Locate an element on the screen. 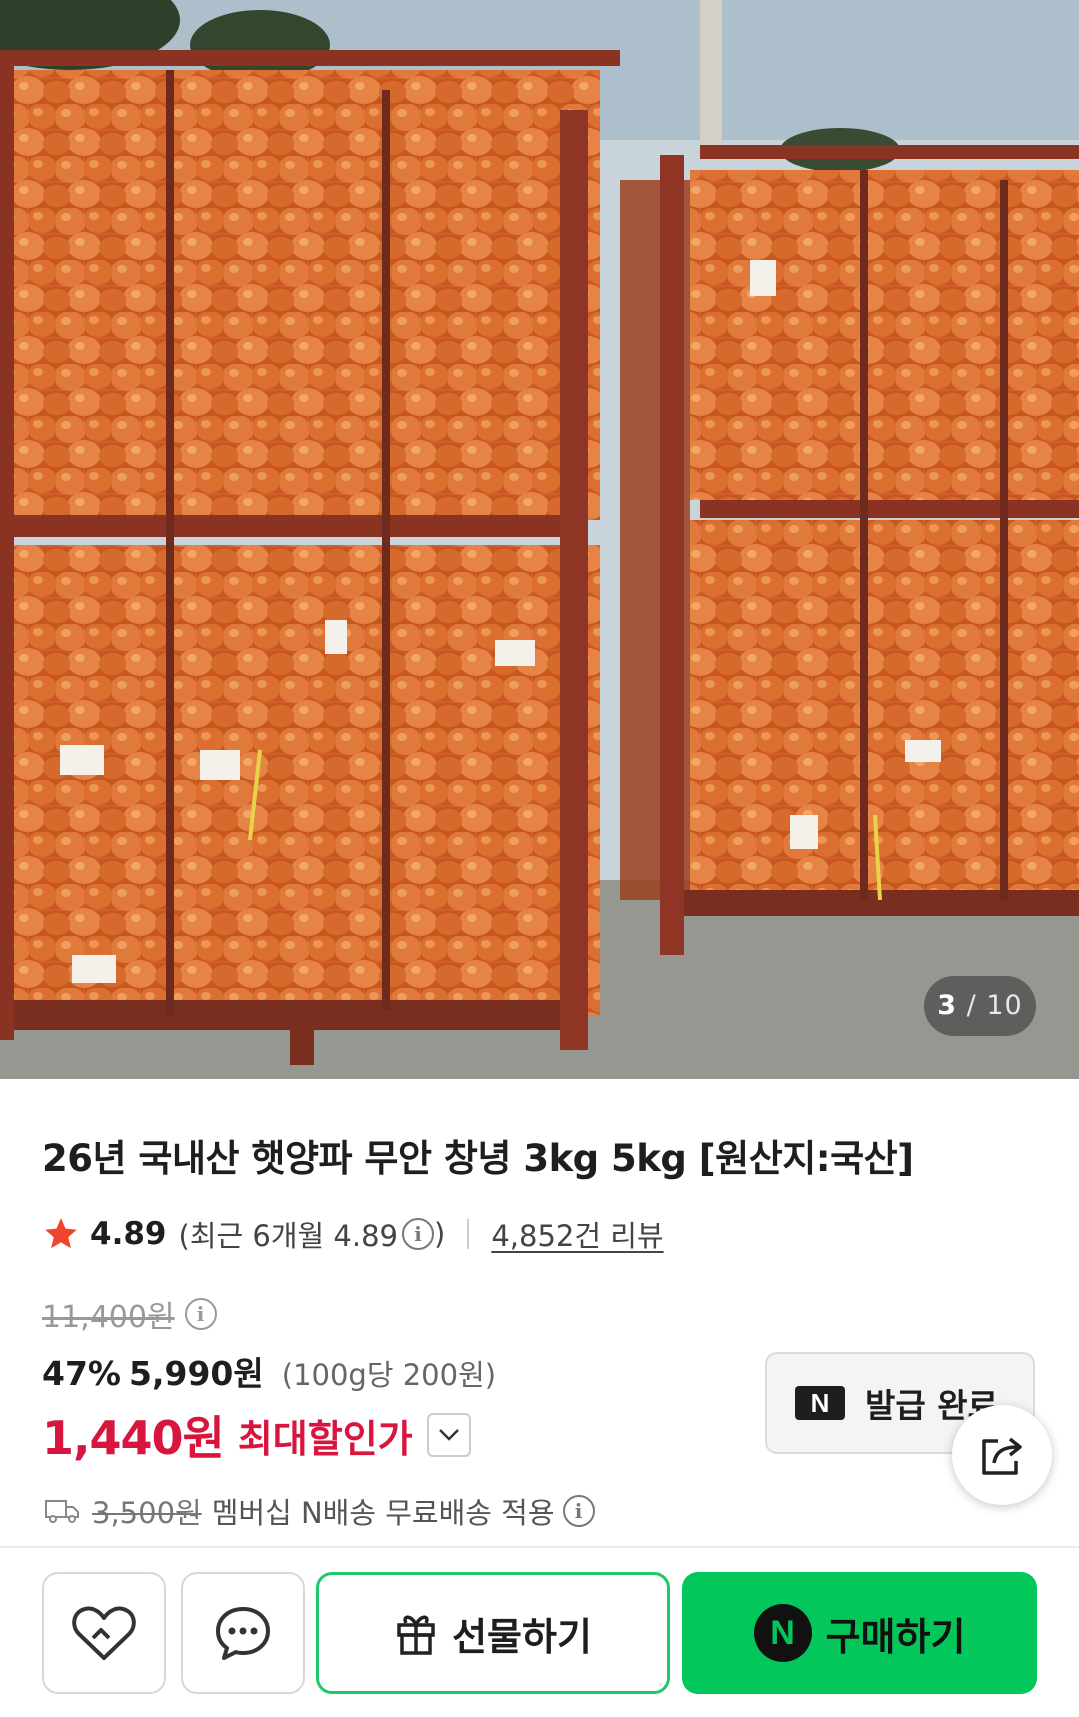 Image resolution: width=1079 pixels, height=1717 pixels. gallery-total: 10 is located at coordinates (1004, 1005).